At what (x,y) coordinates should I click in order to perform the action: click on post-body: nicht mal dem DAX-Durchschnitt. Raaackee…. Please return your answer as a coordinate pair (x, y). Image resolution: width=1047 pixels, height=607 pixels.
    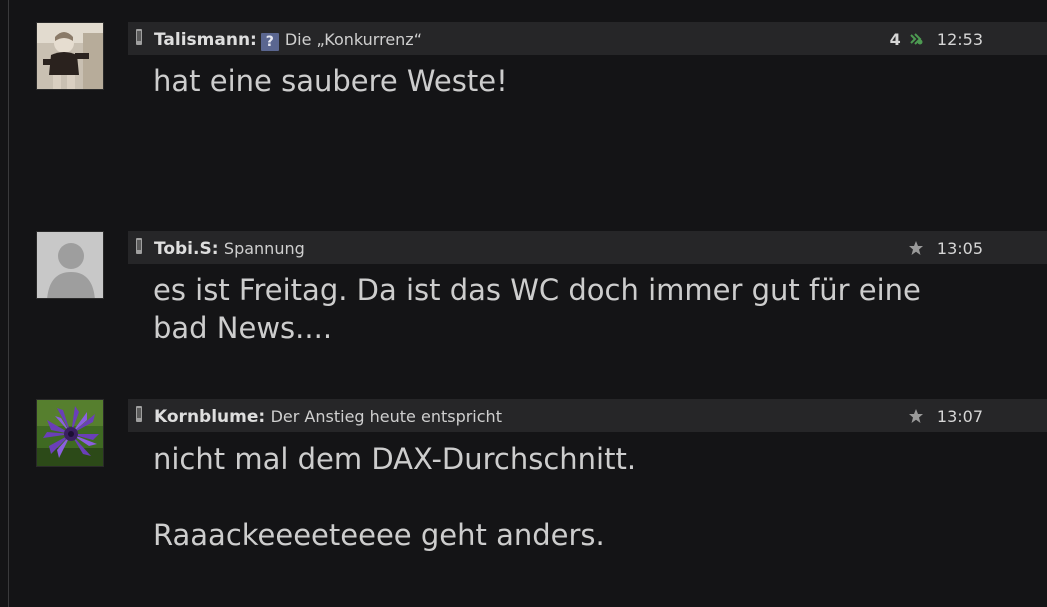
    Looking at the image, I should click on (395, 497).